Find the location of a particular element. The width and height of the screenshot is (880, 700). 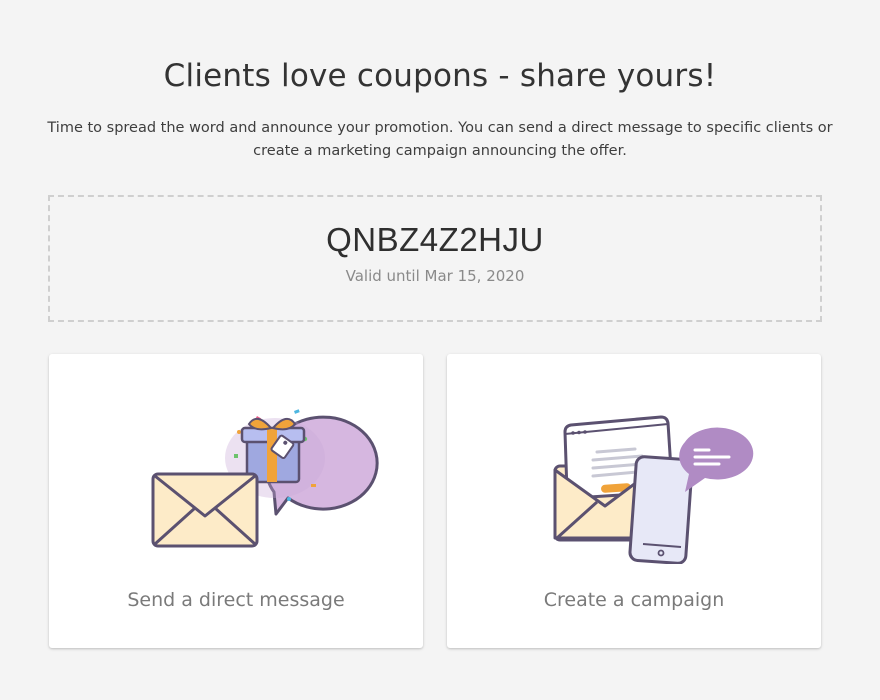

send-direct-message-label: Send a direct message is located at coordinates (236, 600).